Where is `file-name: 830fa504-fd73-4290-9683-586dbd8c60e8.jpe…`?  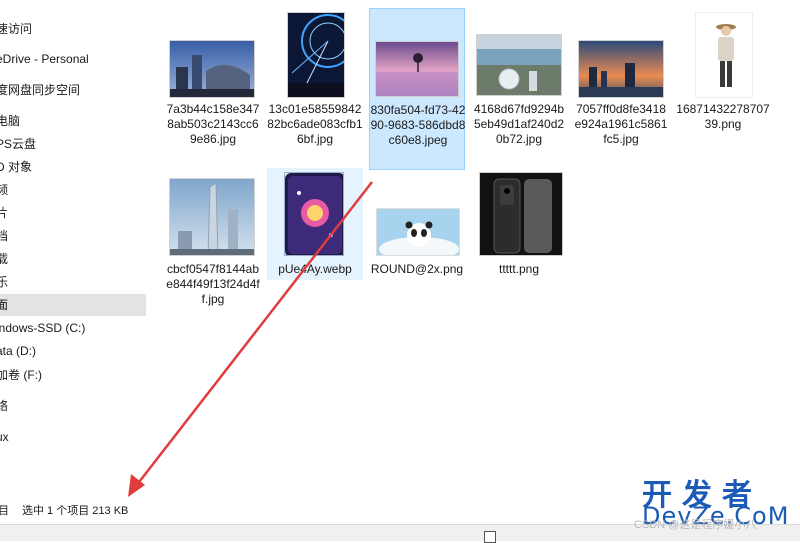
file-name: 830fa504-fd73-4290-9683-586dbd8c60e8.jpe… is located at coordinates (418, 125).